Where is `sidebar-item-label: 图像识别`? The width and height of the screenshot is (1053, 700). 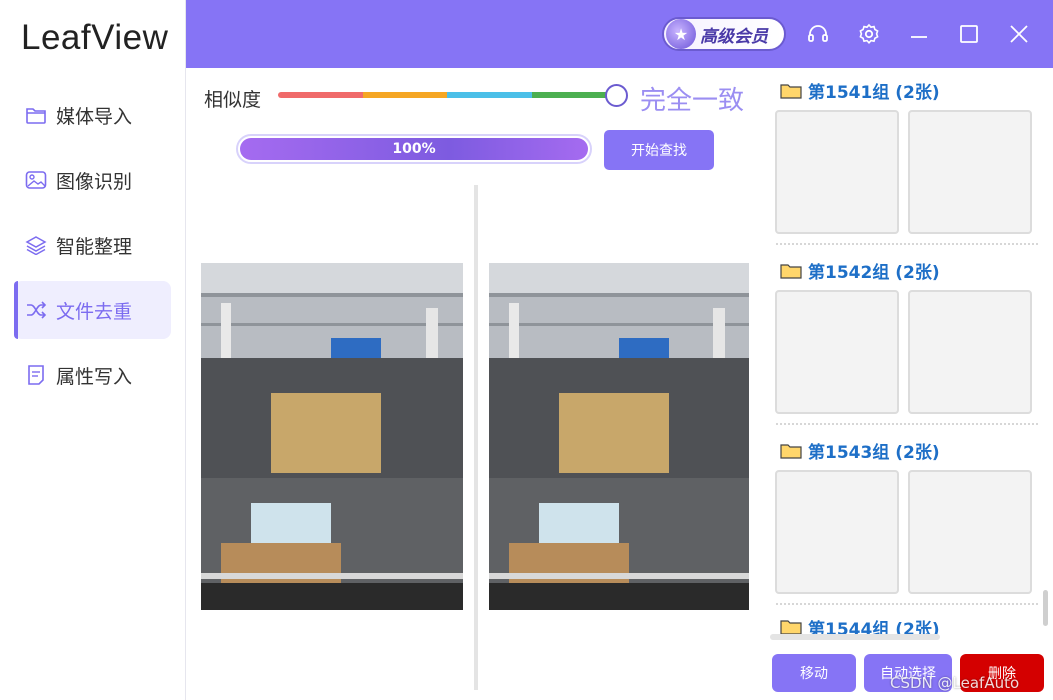 sidebar-item-label: 图像识别 is located at coordinates (94, 181).